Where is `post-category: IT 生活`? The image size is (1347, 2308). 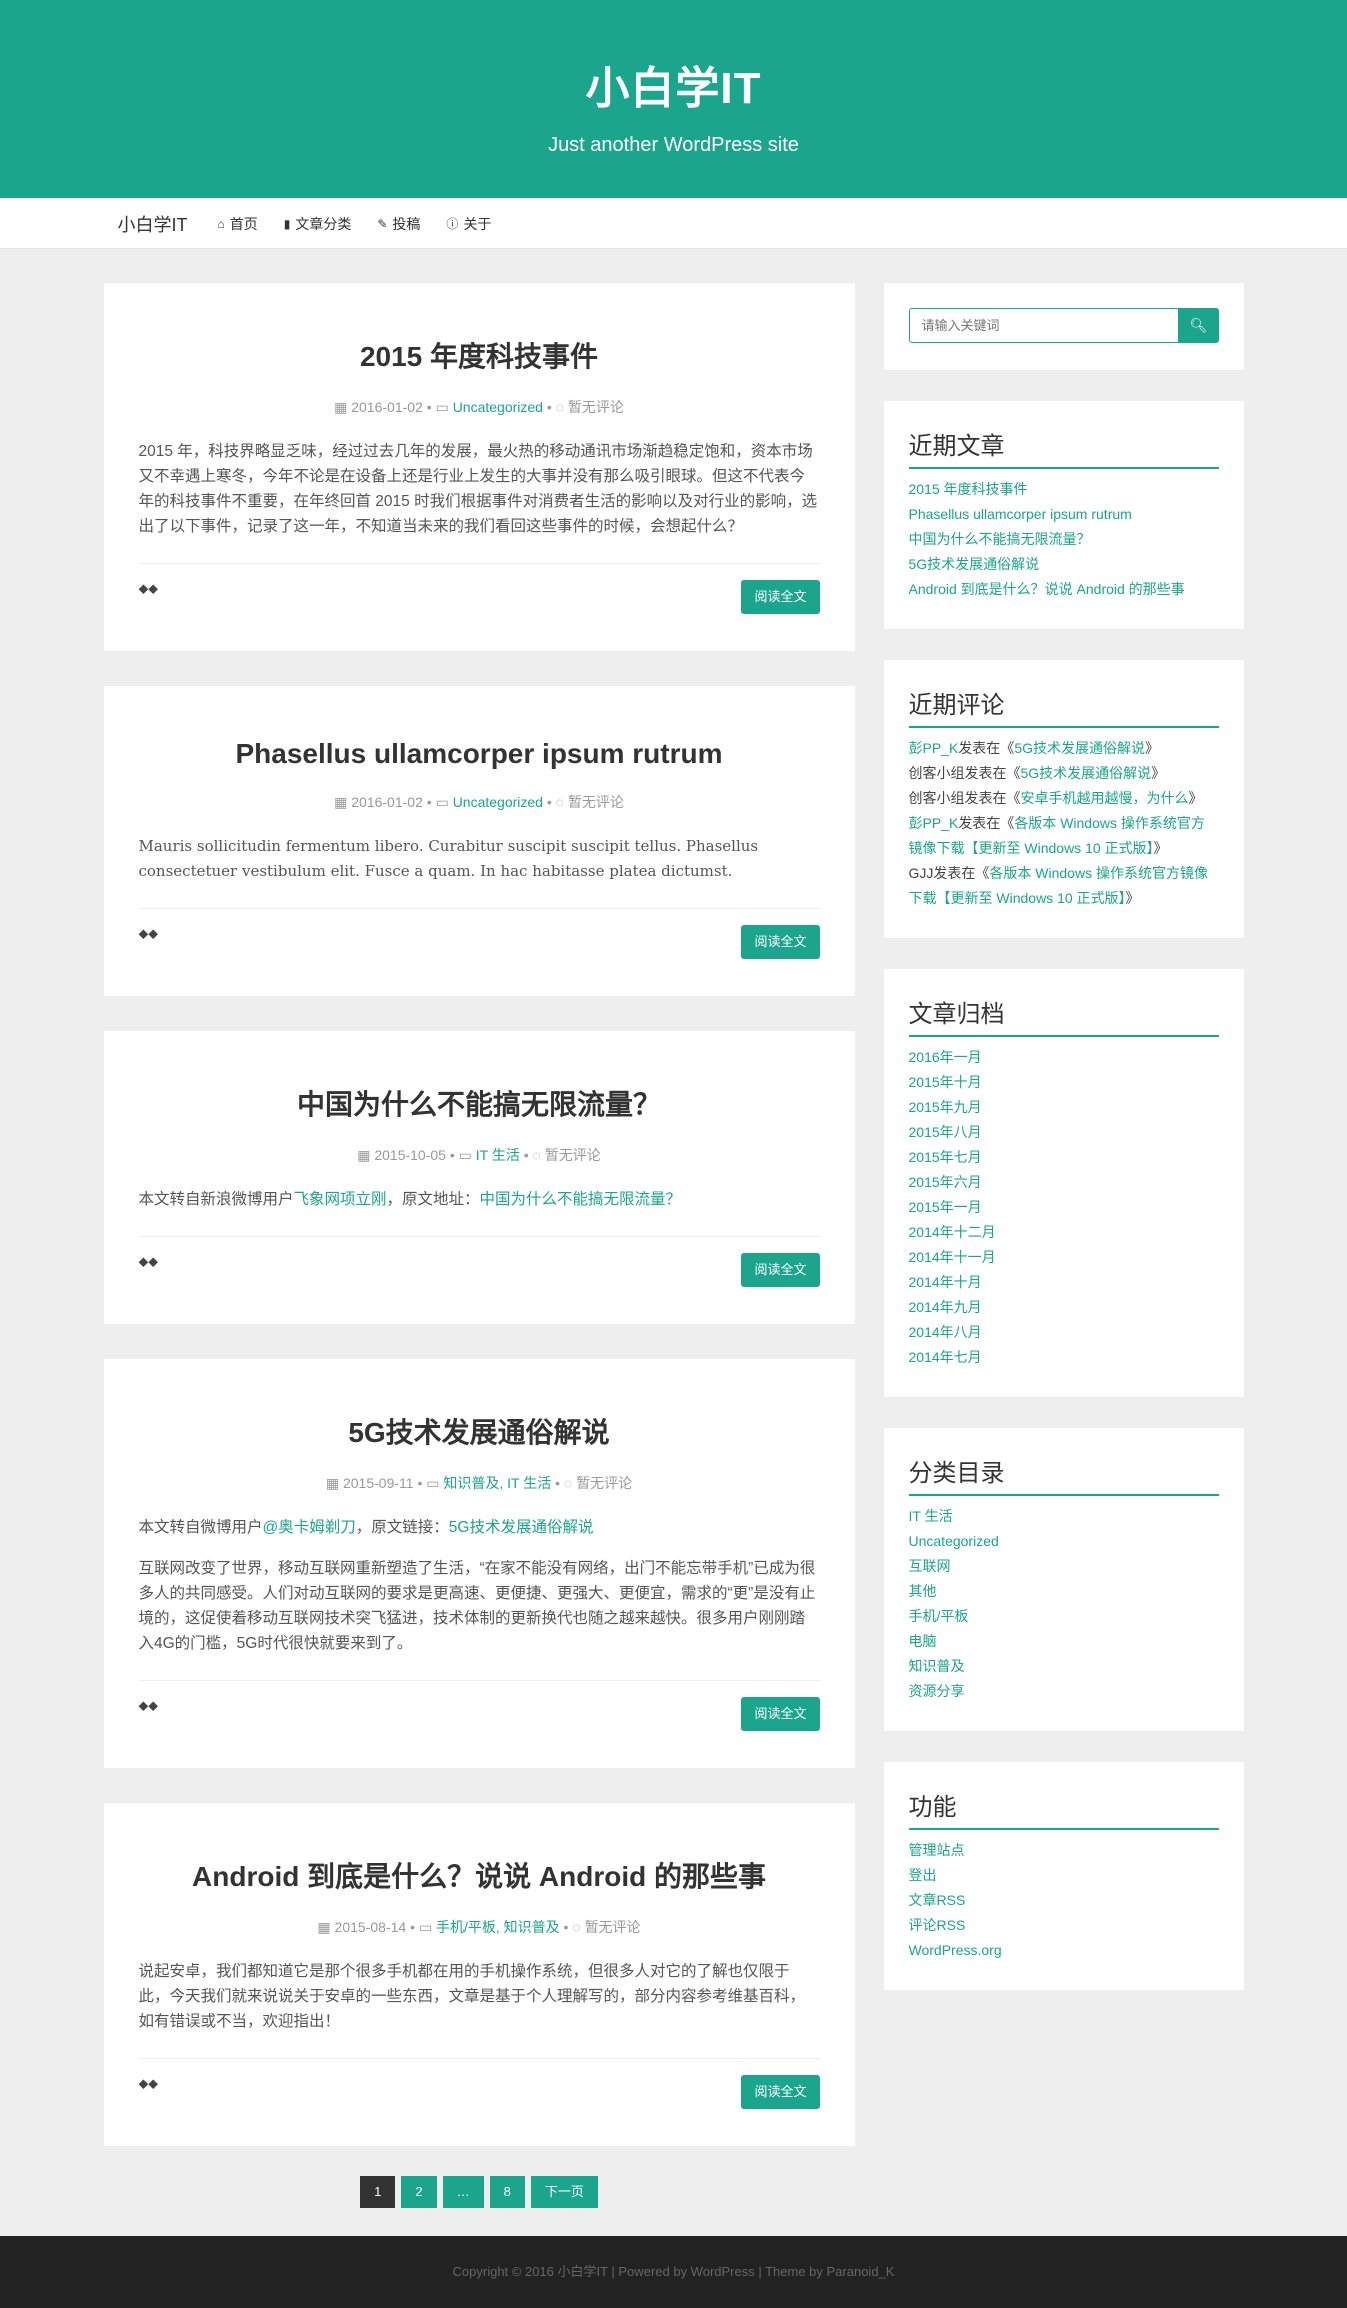 post-category: IT 生活 is located at coordinates (498, 1155).